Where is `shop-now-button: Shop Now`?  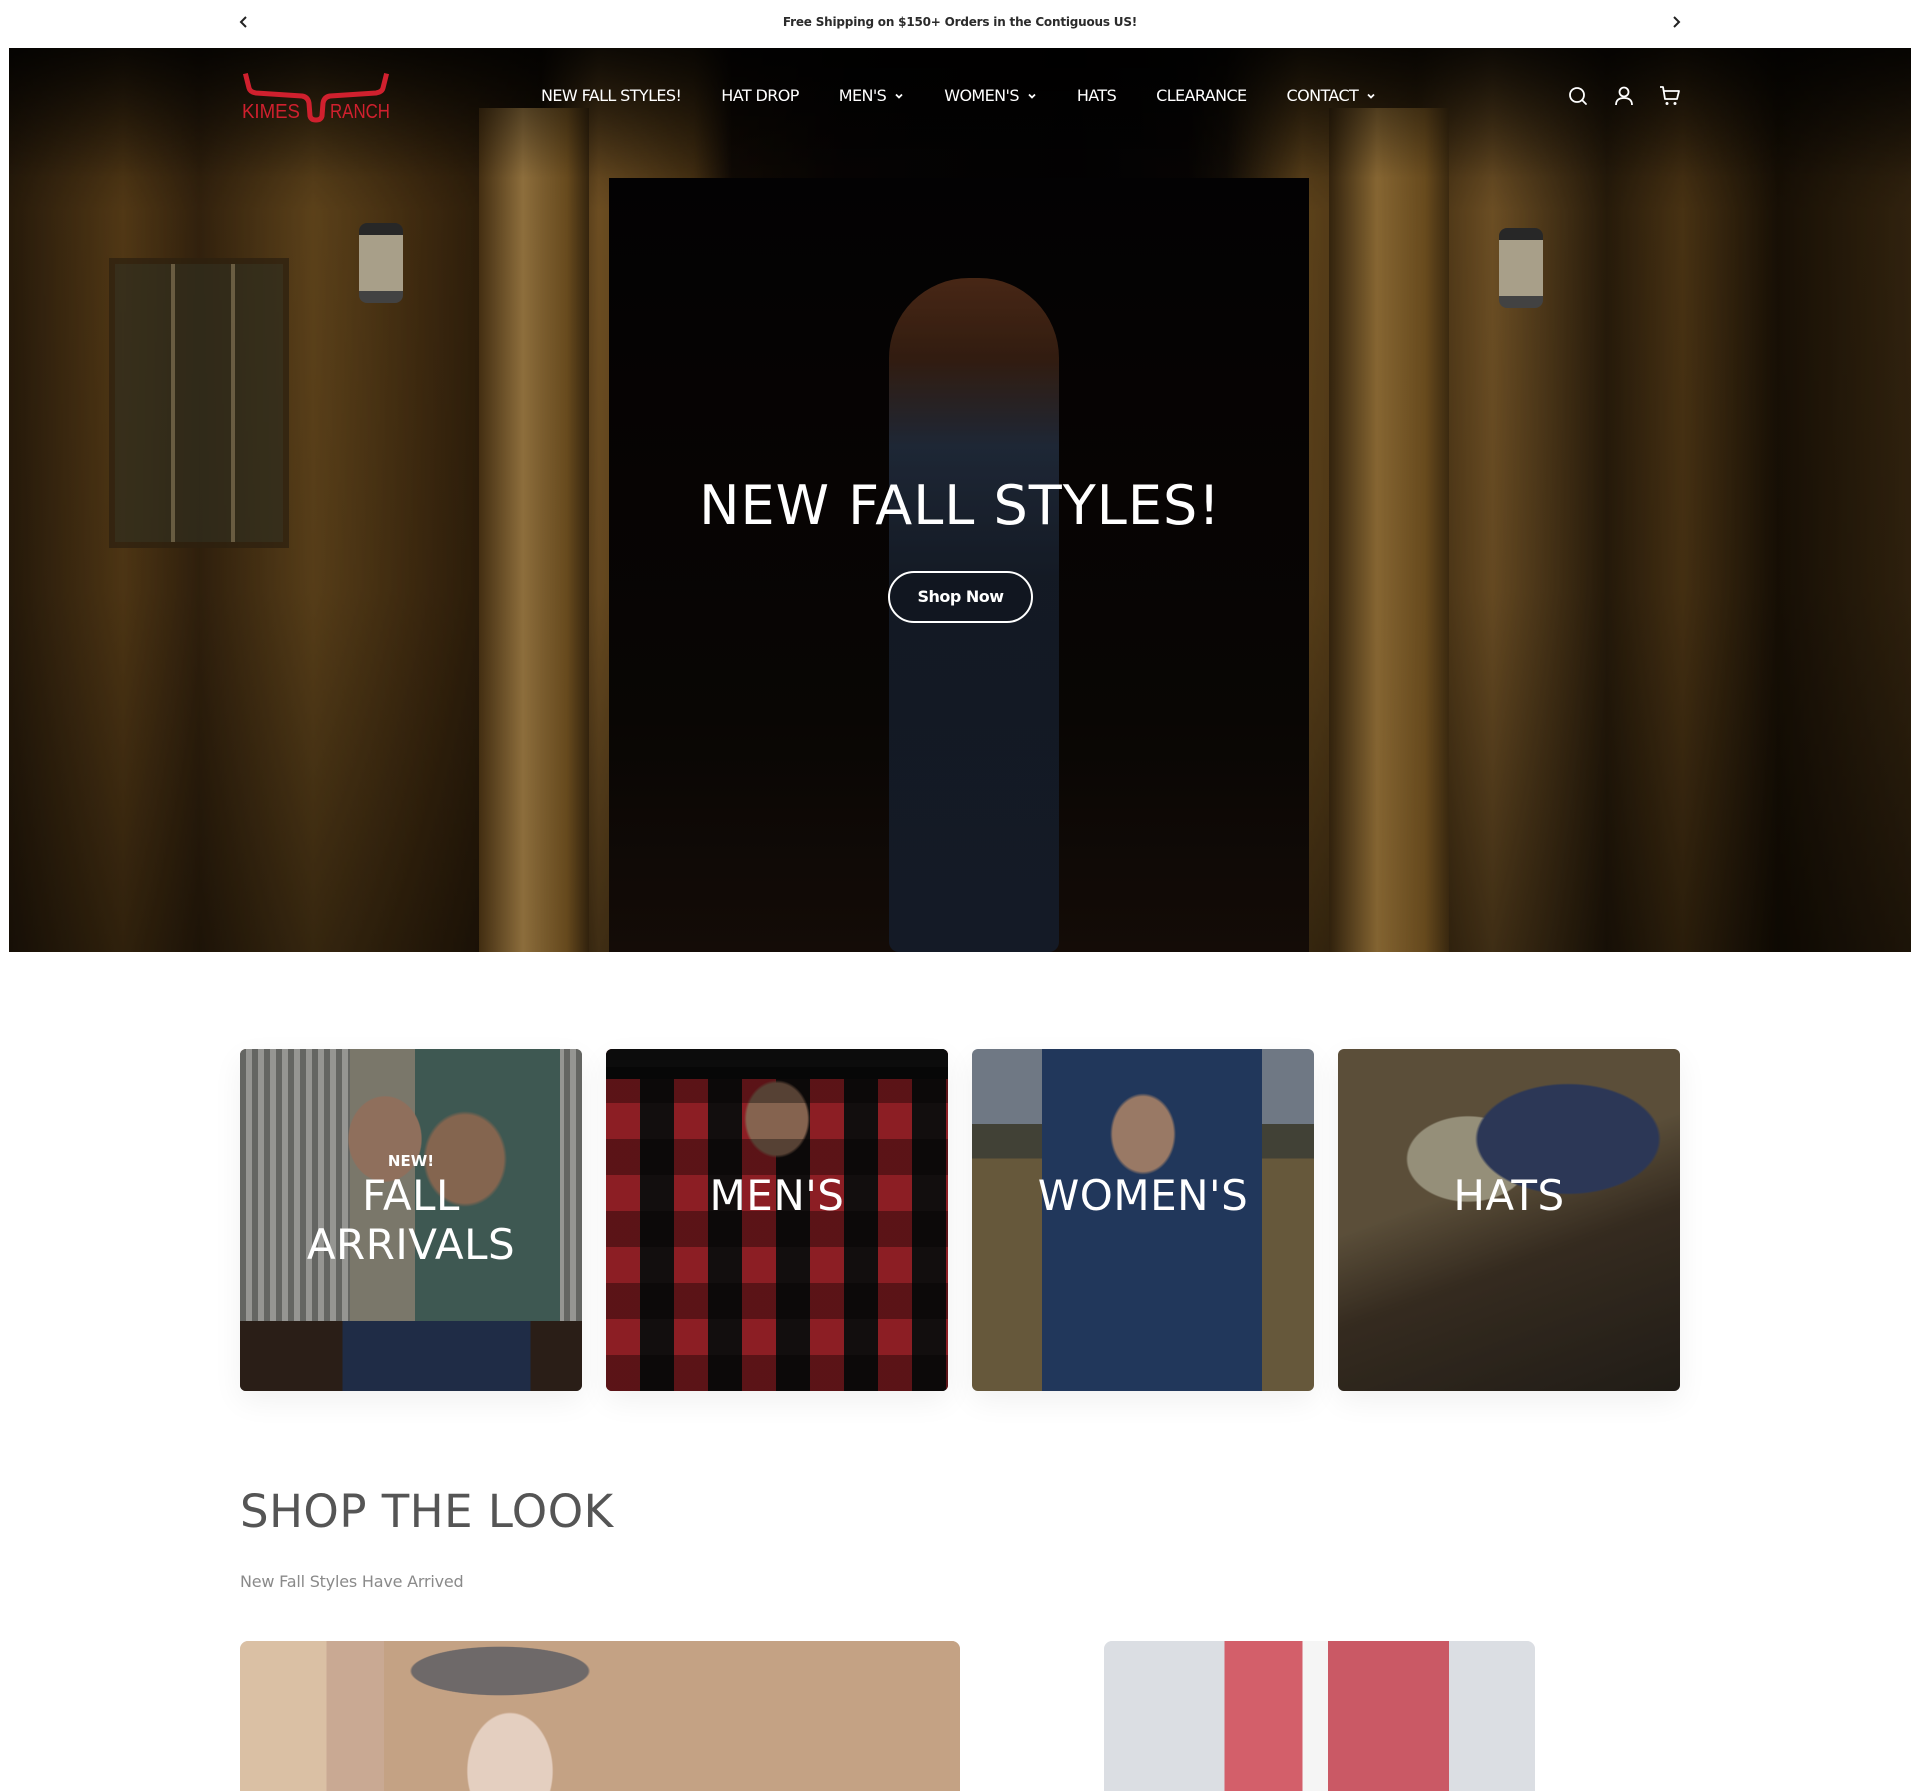 shop-now-button: Shop Now is located at coordinates (960, 597).